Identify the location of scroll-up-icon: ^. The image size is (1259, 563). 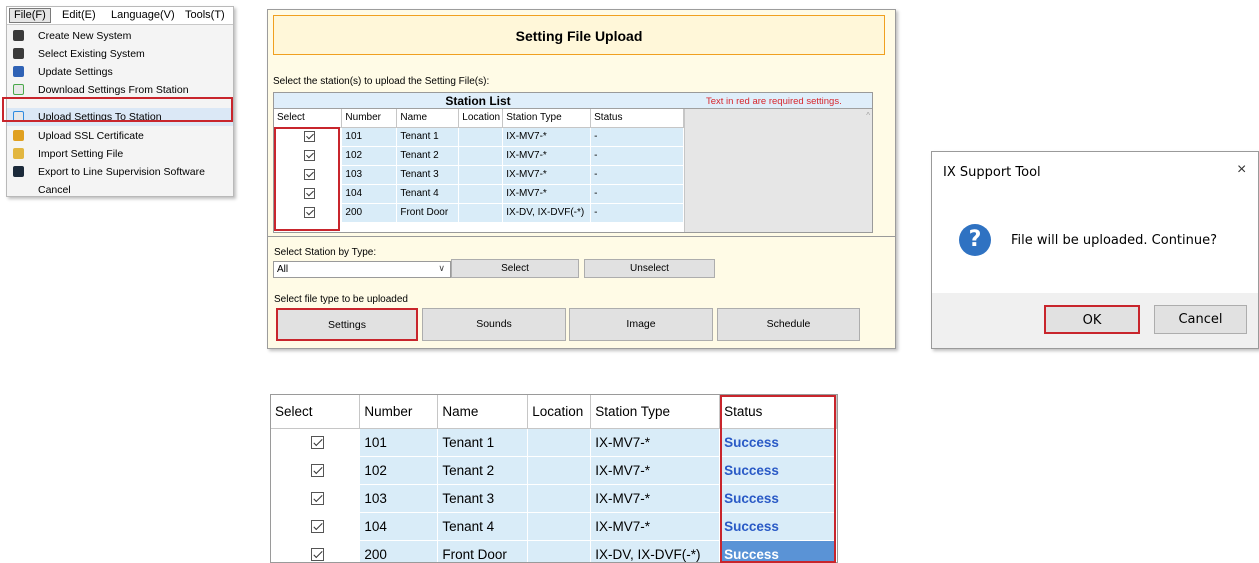
(868, 115).